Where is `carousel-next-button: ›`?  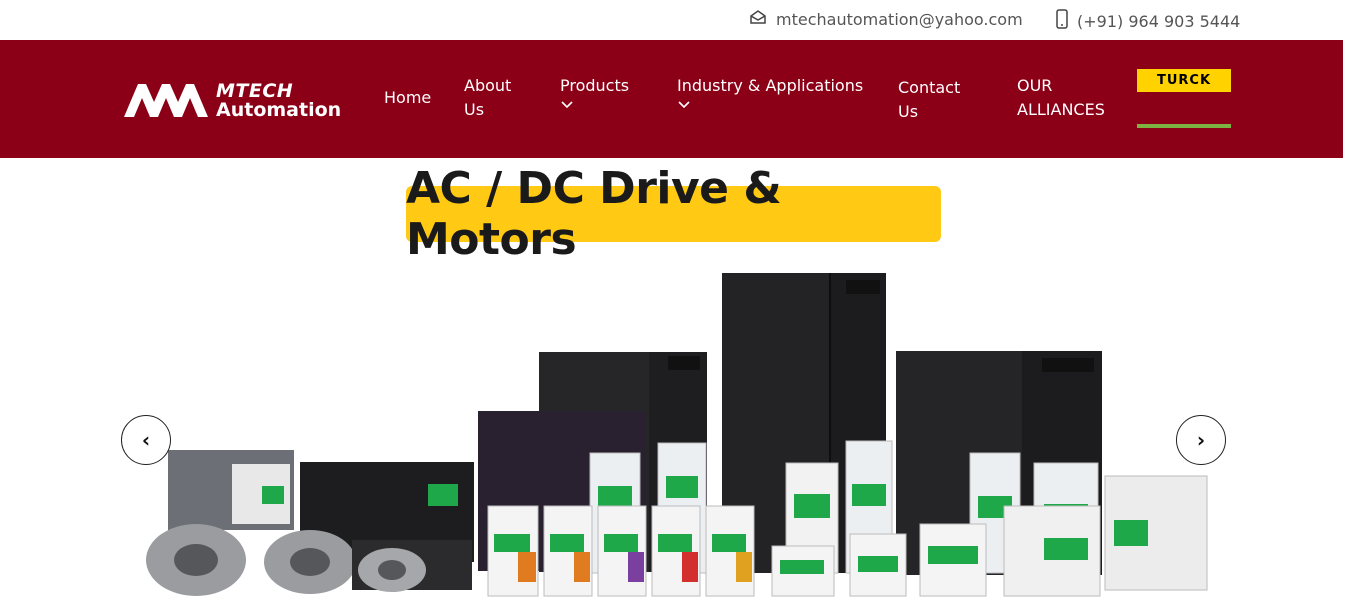 carousel-next-button: › is located at coordinates (1201, 440).